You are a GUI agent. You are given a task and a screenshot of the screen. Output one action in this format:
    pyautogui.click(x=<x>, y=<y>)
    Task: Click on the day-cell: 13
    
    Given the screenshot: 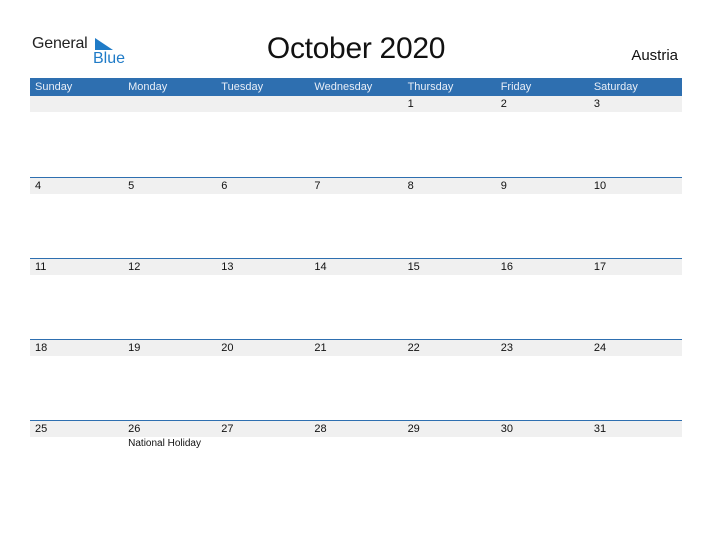 What is the action you would take?
    pyautogui.click(x=262, y=267)
    